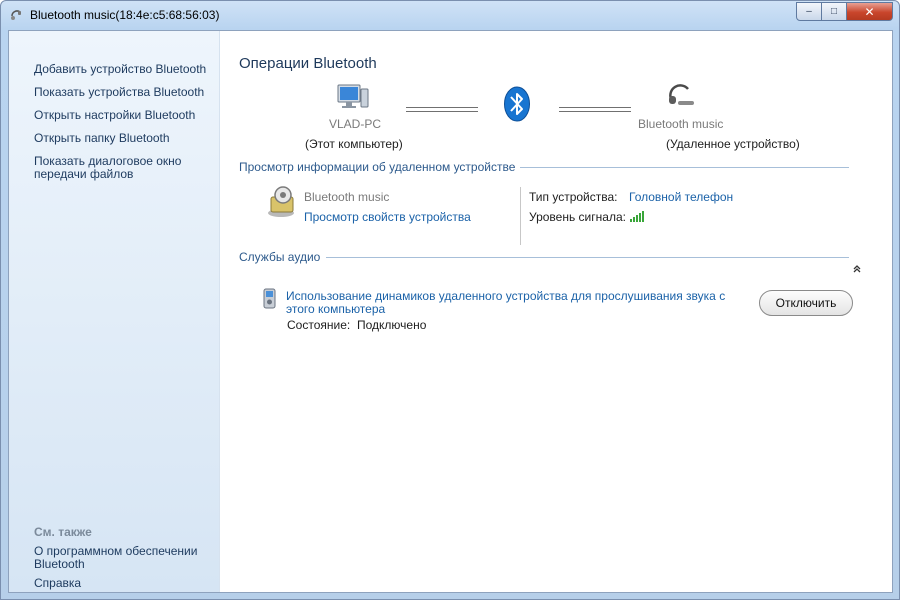 The width and height of the screenshot is (900, 600). I want to click on connection-status-value: Подключено, so click(392, 325).